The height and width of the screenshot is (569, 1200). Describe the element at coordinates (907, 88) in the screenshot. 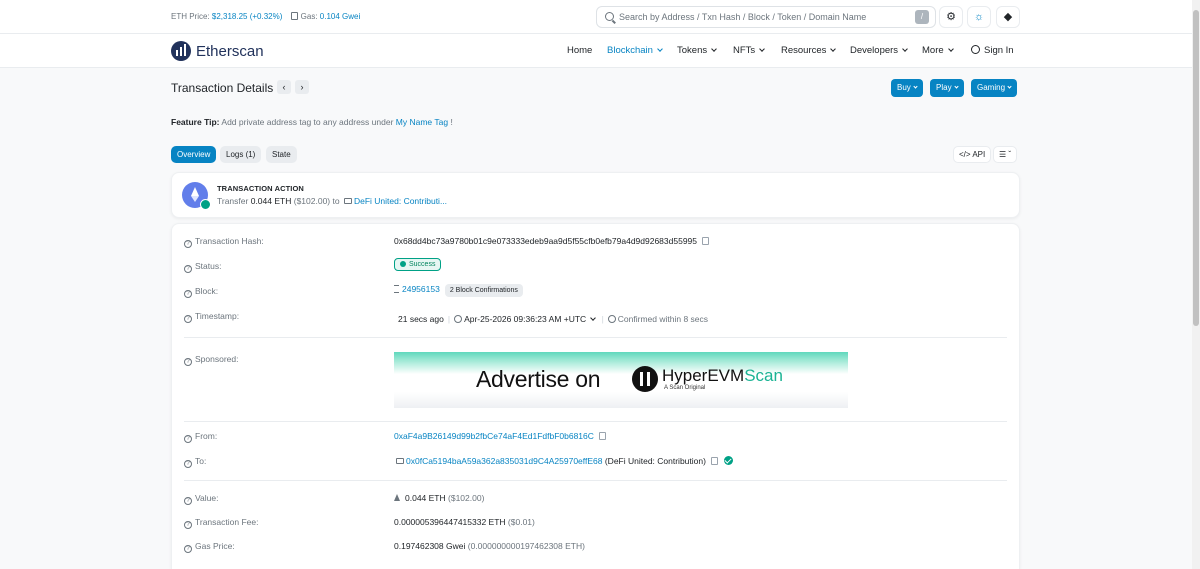

I see `buy-button: Buy` at that location.